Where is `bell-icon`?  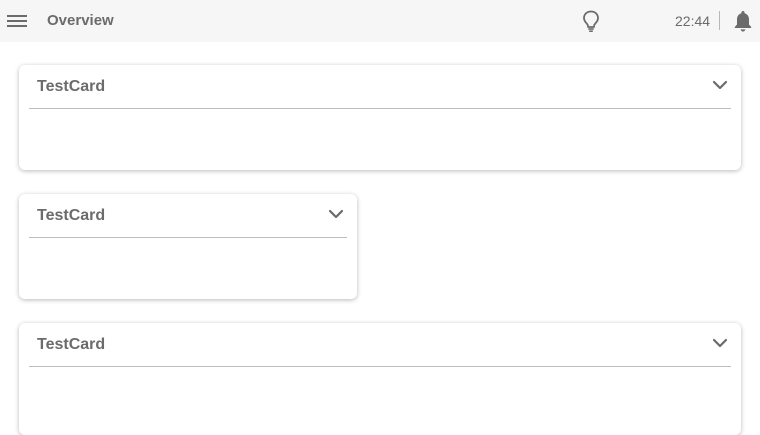 bell-icon is located at coordinates (743, 21).